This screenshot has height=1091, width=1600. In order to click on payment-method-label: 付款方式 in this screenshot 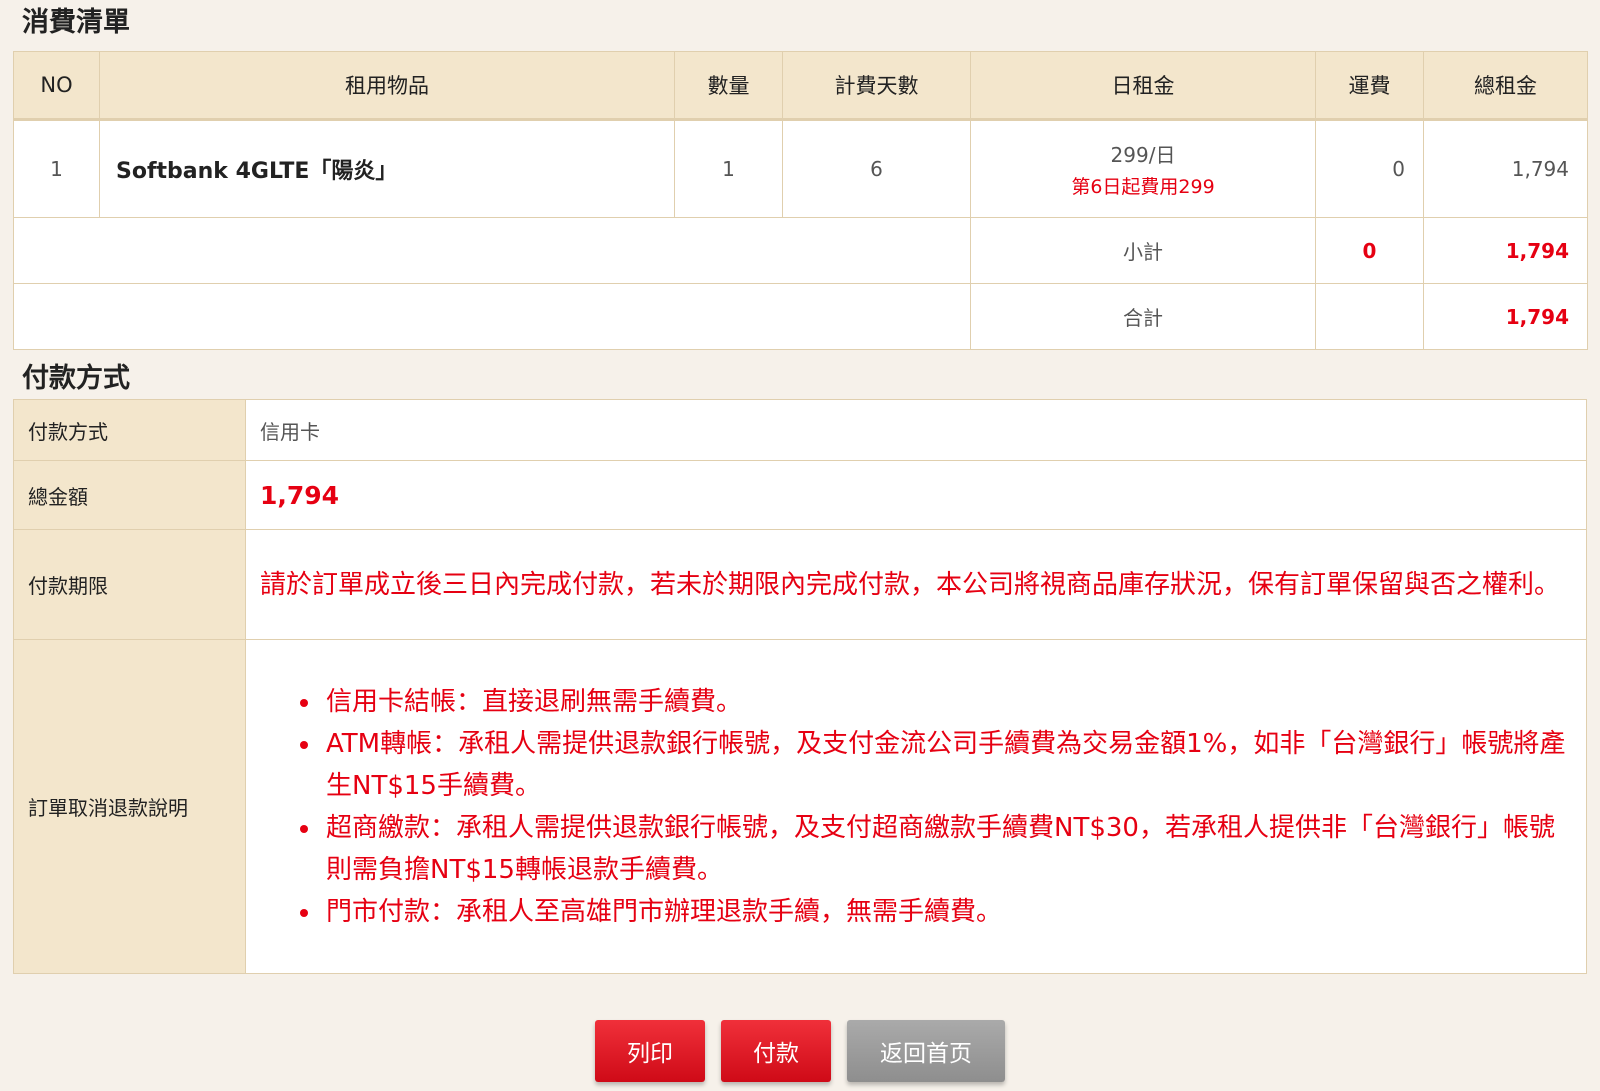, I will do `click(129, 430)`.